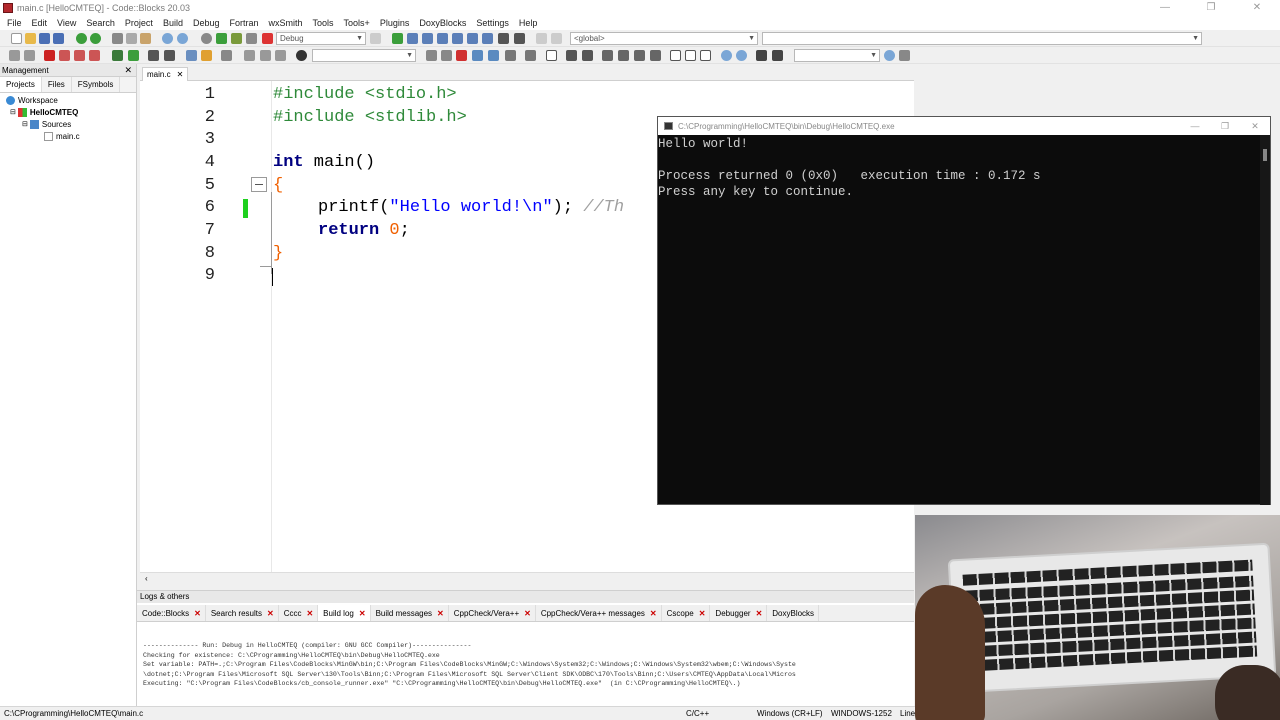  I want to click on search-combo: ▼, so click(364, 55).